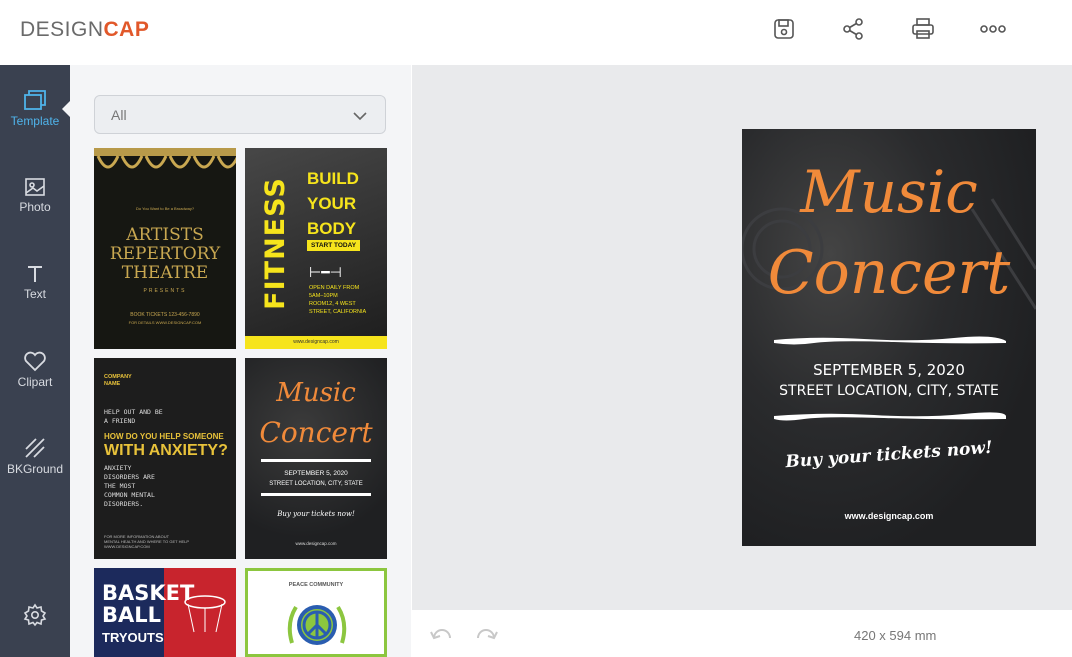  I want to click on anxiety-footer: WWW.DESIGNCAP.COM, so click(127, 546).